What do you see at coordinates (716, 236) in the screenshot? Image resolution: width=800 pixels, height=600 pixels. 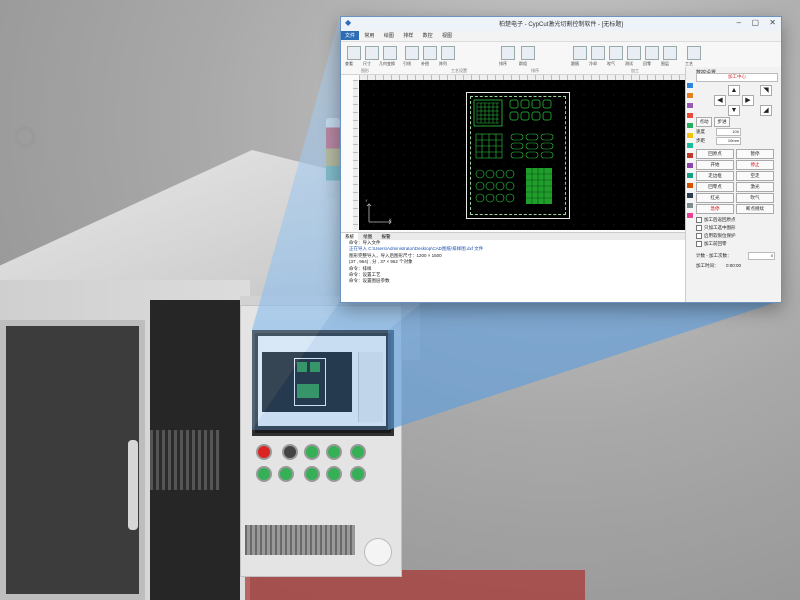 I see `soft-limit-checkbox: 启用软限位保护` at bounding box center [716, 236].